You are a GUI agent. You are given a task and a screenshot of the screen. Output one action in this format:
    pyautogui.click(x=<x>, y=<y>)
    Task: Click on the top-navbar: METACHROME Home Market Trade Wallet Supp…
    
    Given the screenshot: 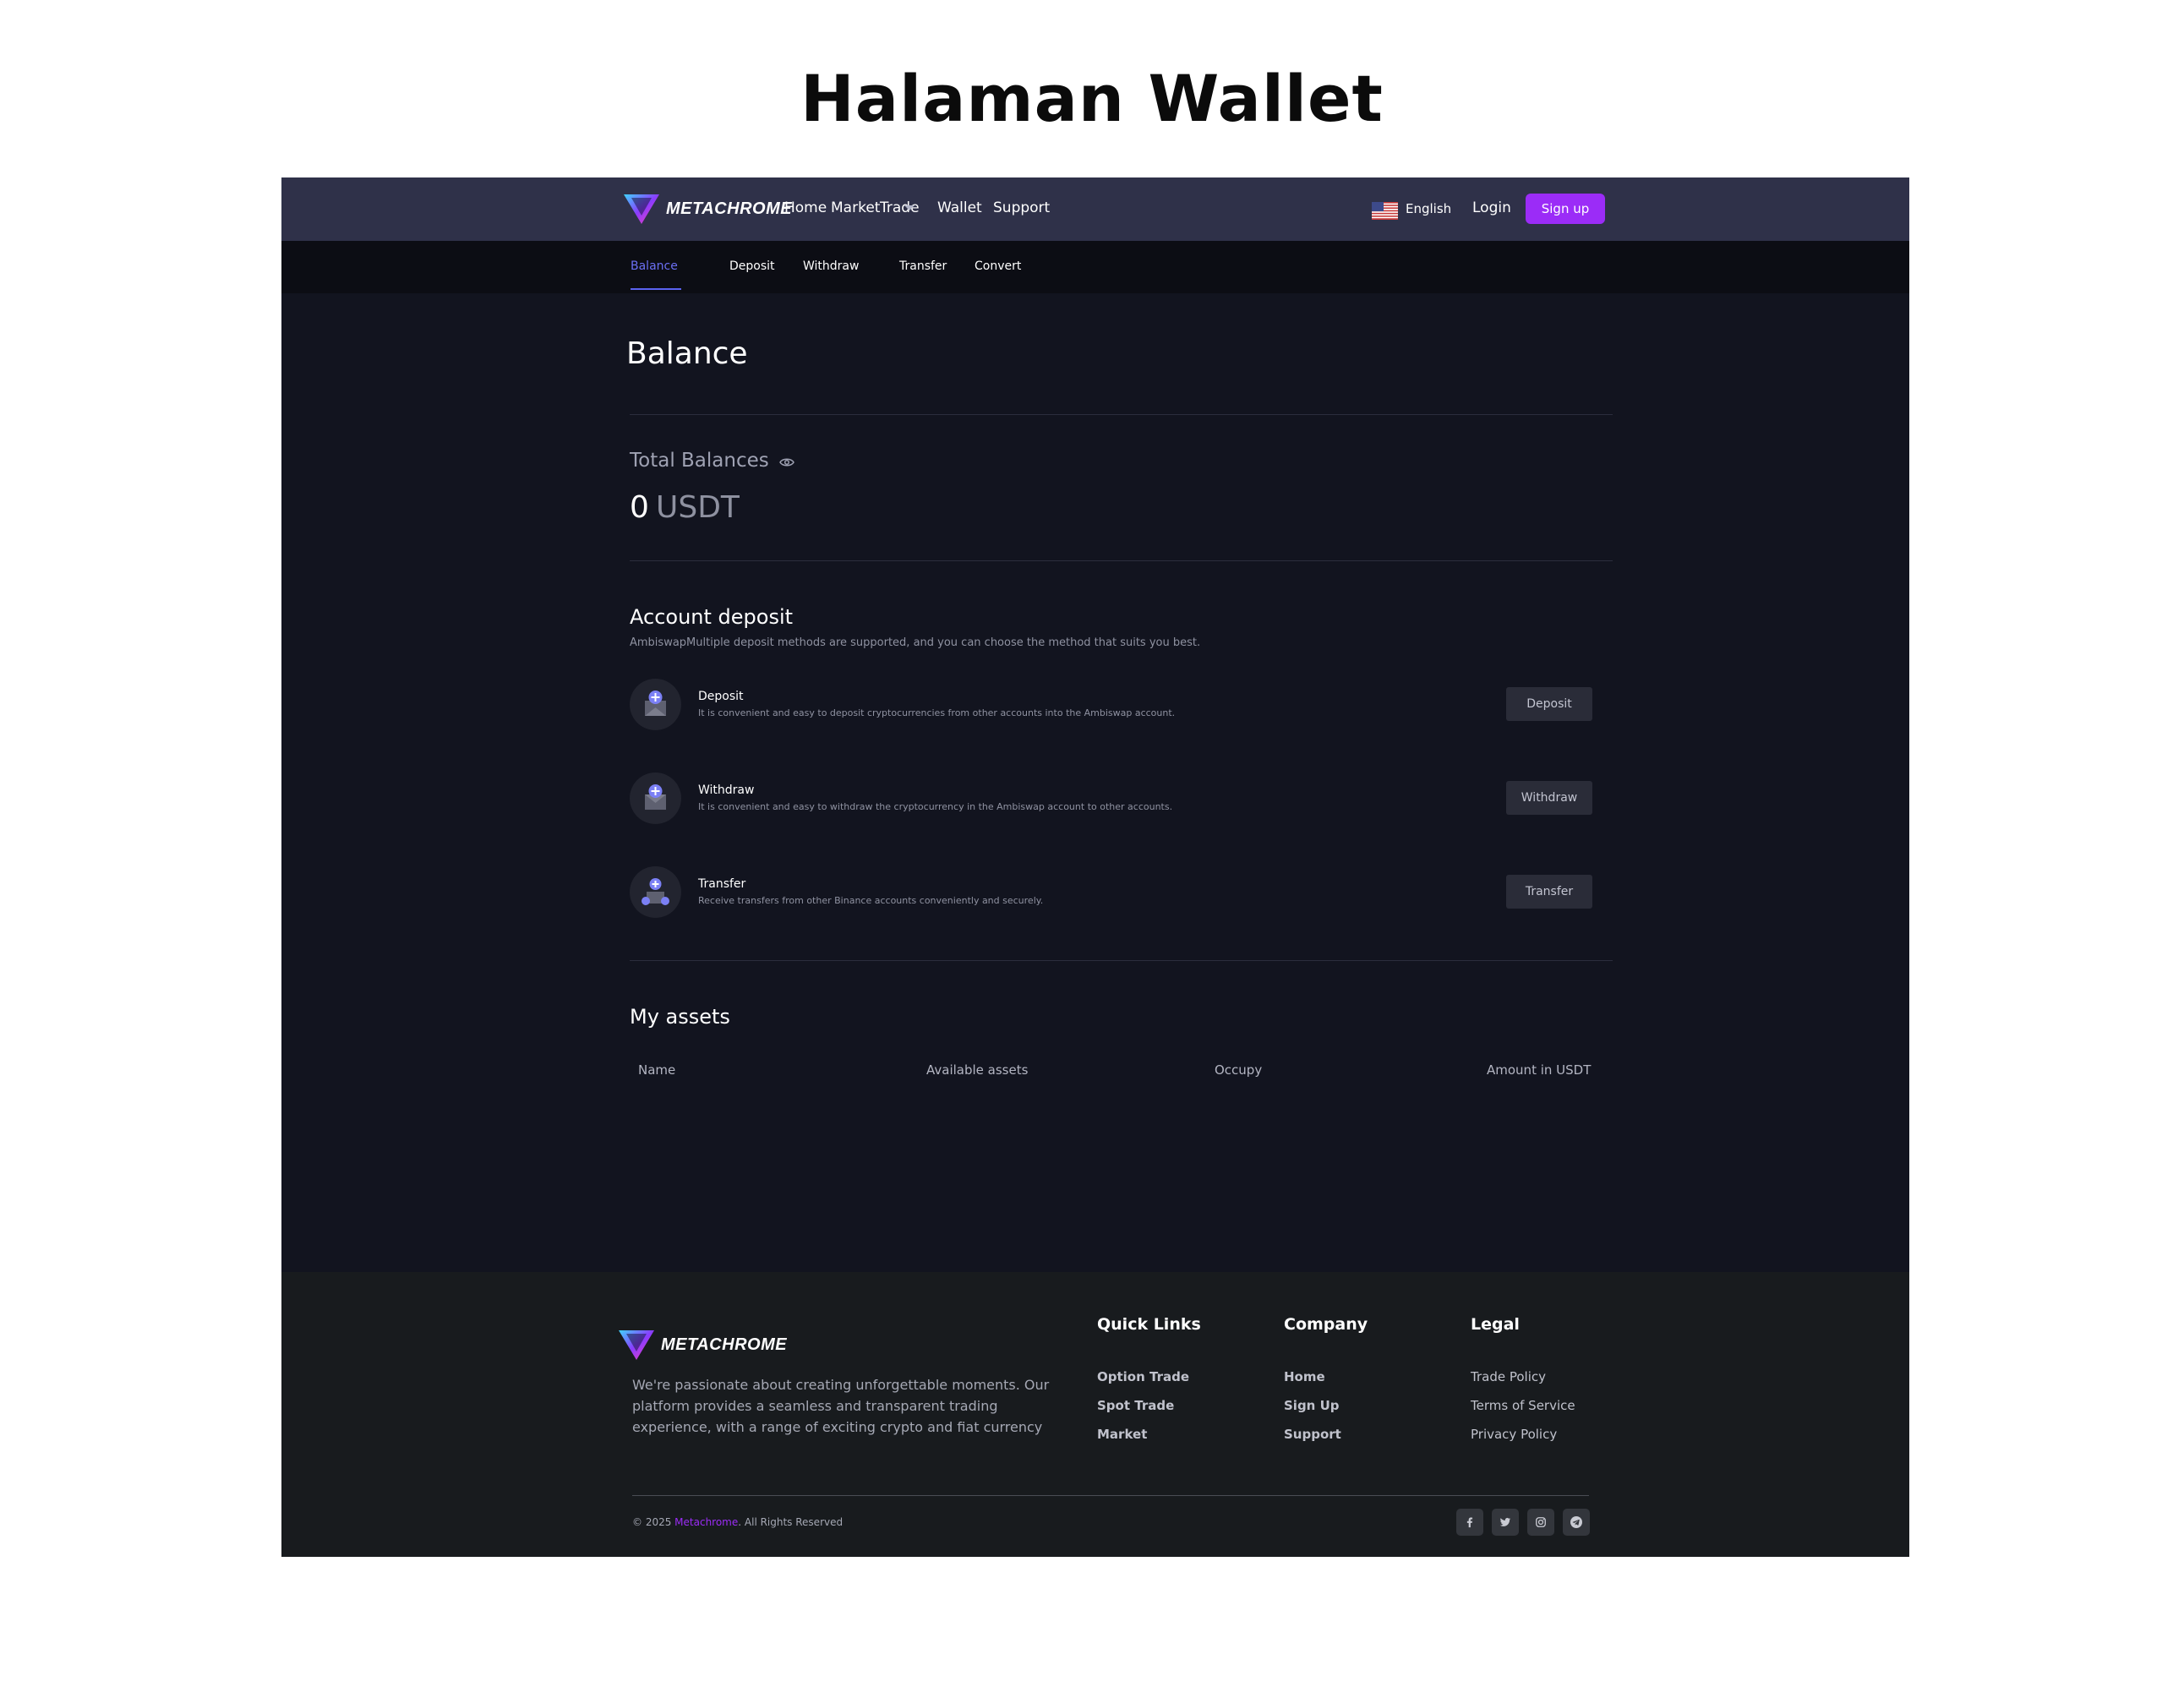 What is the action you would take?
    pyautogui.click(x=1095, y=209)
    